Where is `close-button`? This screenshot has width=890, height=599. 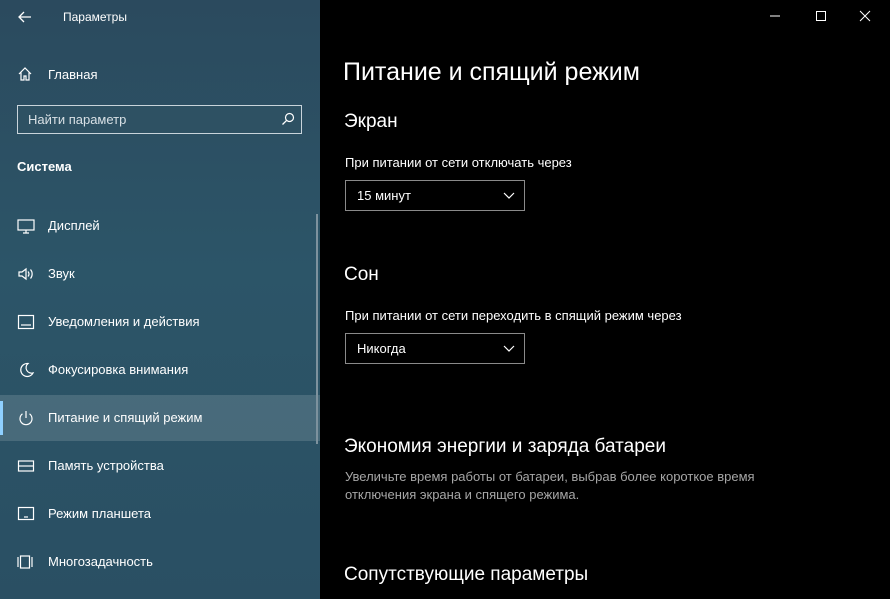 close-button is located at coordinates (865, 16).